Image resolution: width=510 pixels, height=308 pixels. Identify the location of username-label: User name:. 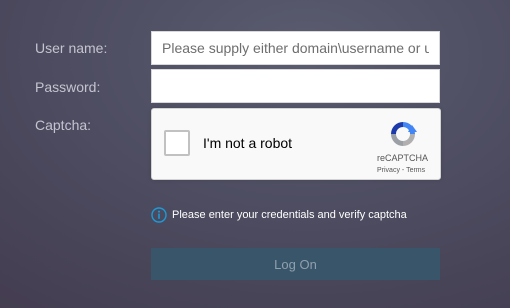
(71, 48).